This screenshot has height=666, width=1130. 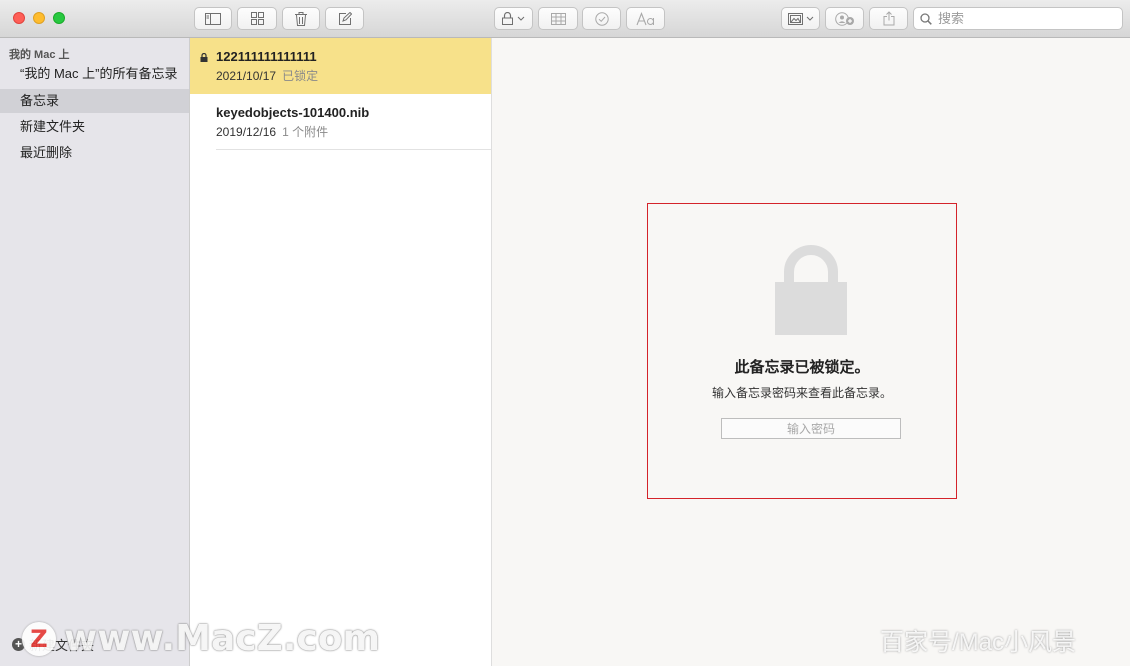 What do you see at coordinates (978, 642) in the screenshot?
I see `watermark-right-text: 百家号/Mac小风景` at bounding box center [978, 642].